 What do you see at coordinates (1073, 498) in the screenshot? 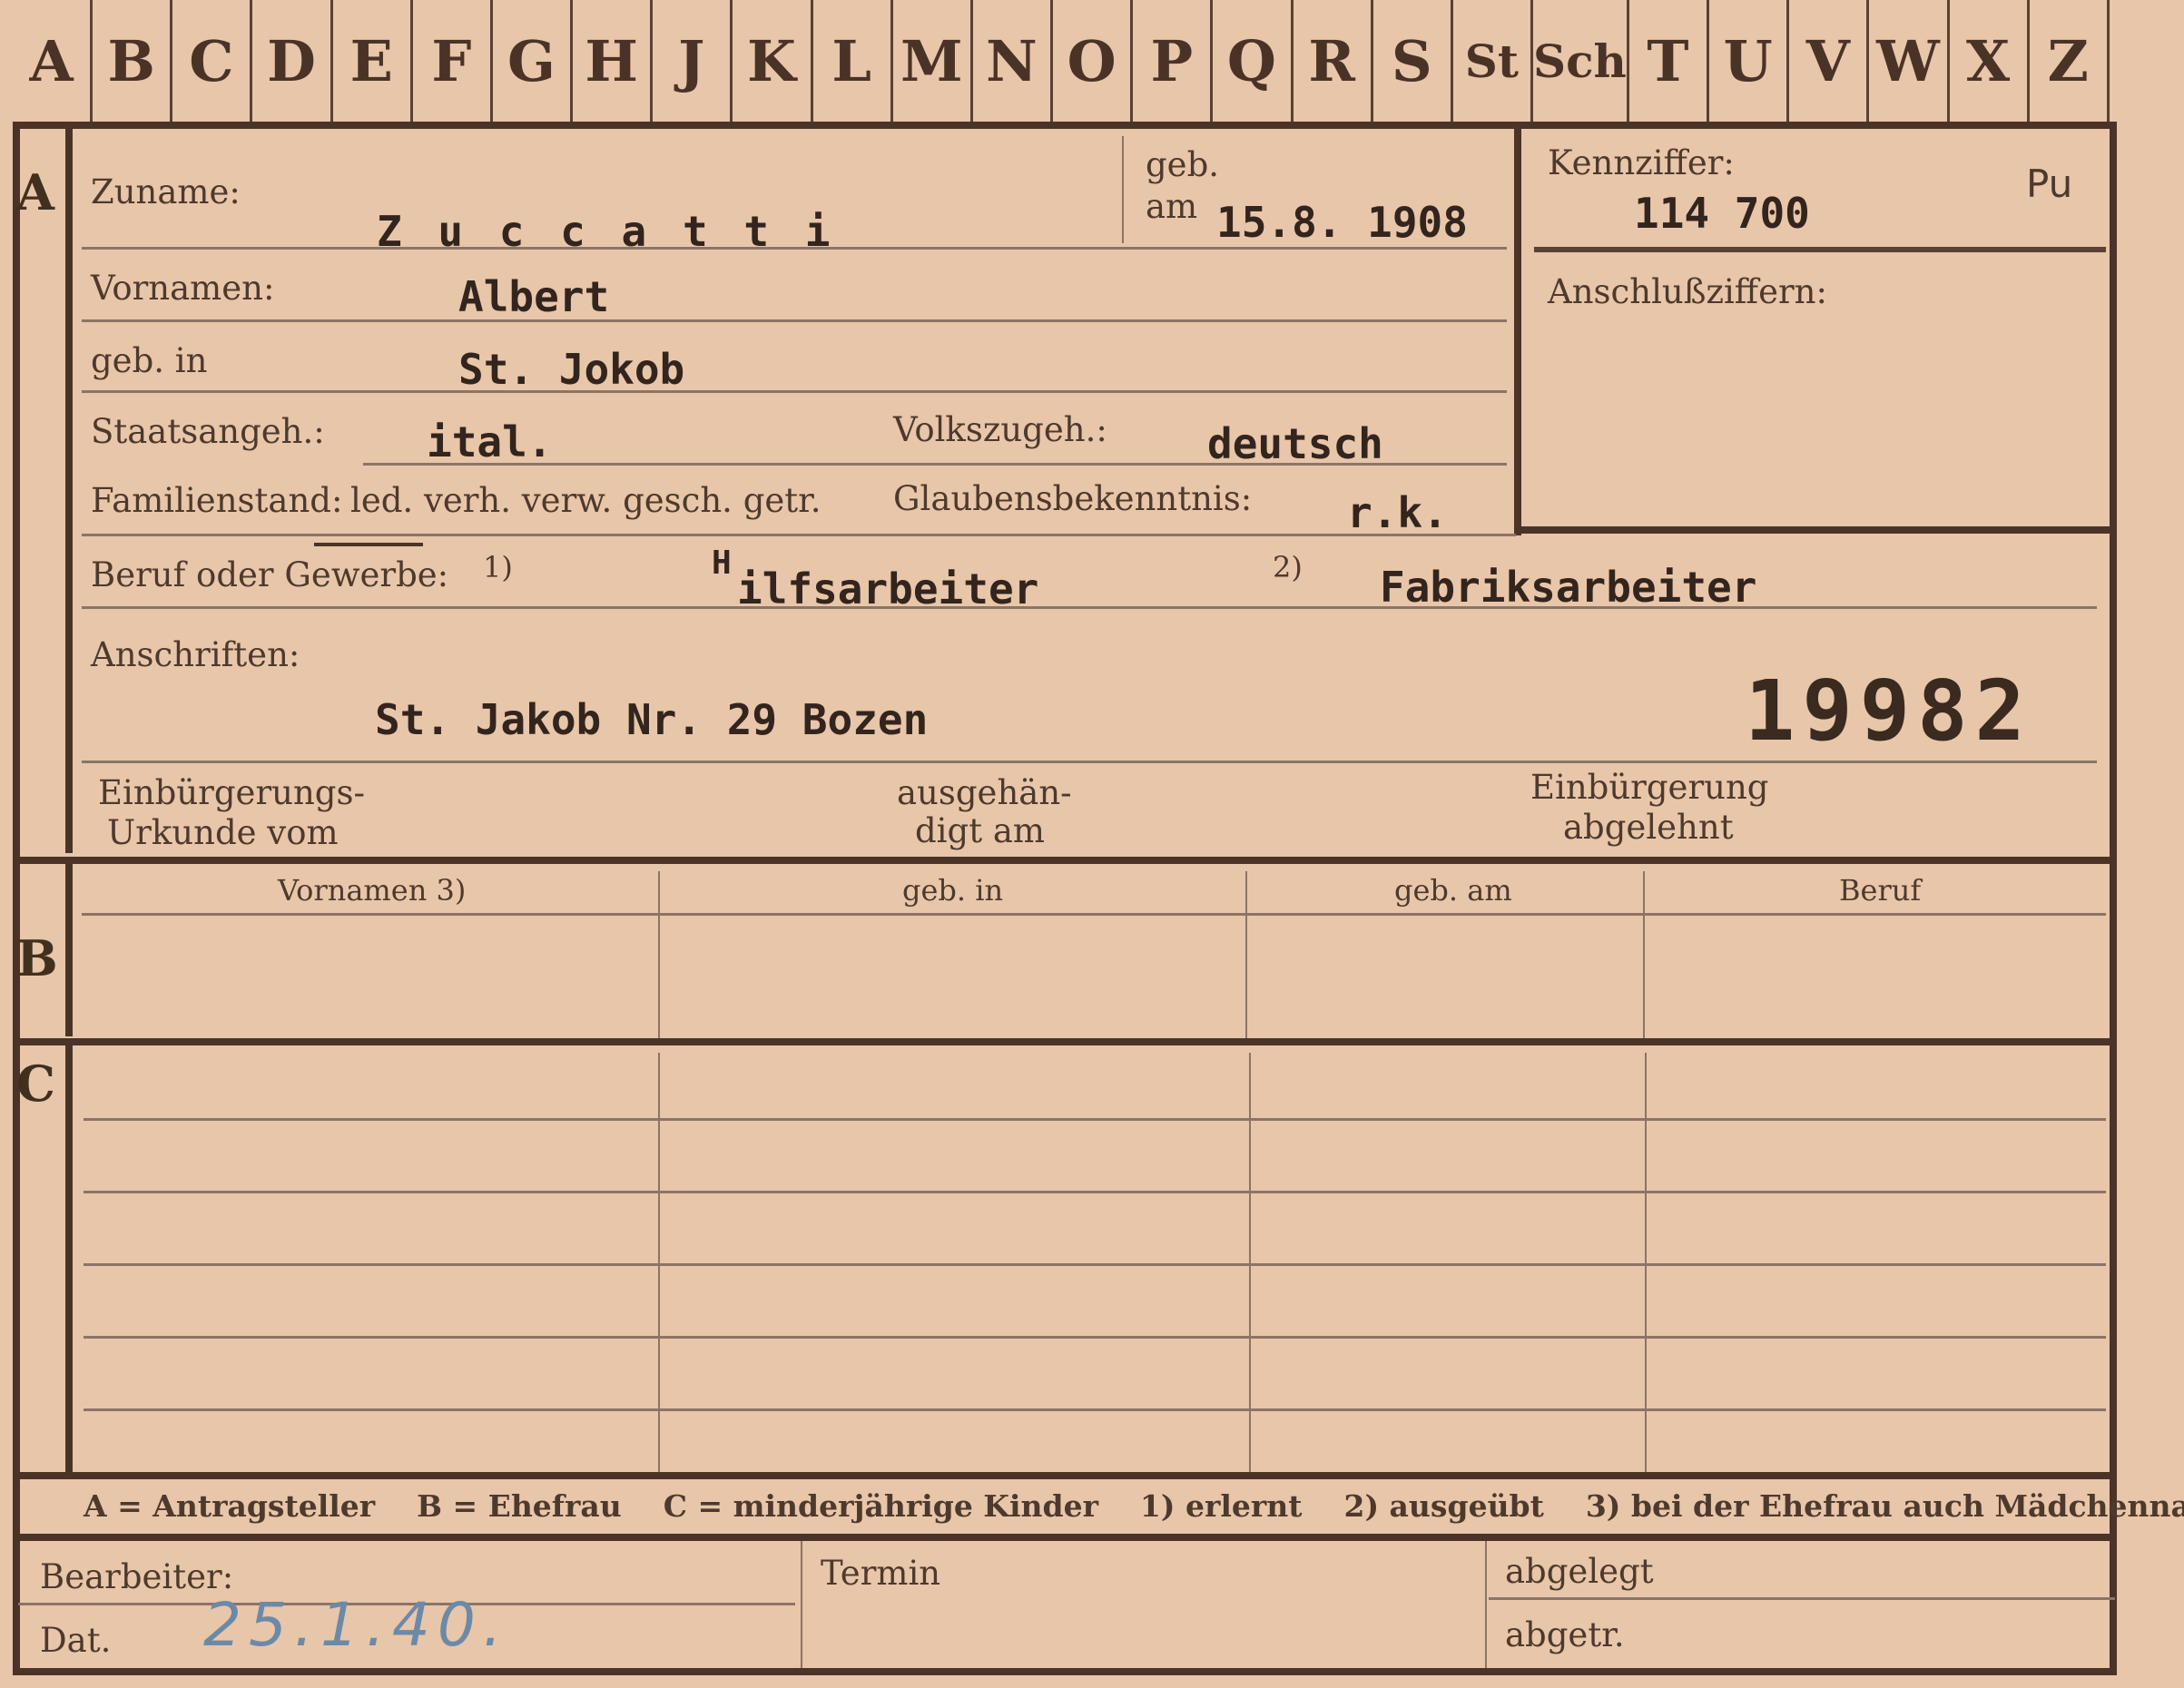
I see `religion-label: Glaubensbekenntnis:` at bounding box center [1073, 498].